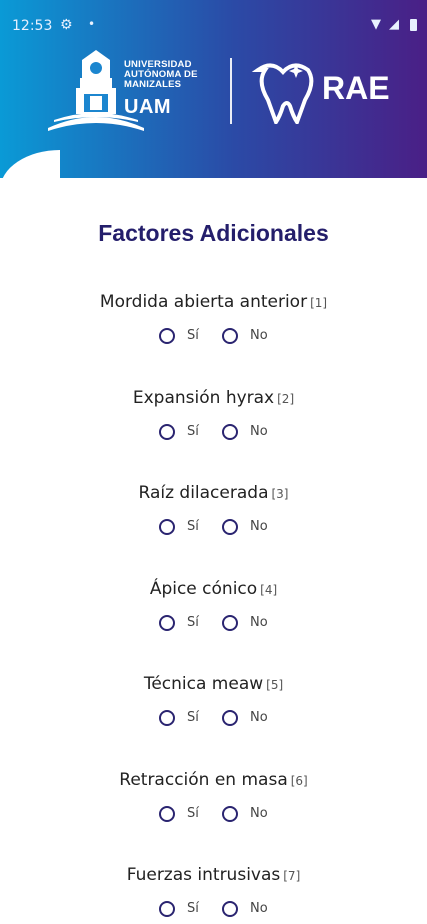 The image size is (427, 924). What do you see at coordinates (299, 780) in the screenshot?
I see `question-reference: [6]` at bounding box center [299, 780].